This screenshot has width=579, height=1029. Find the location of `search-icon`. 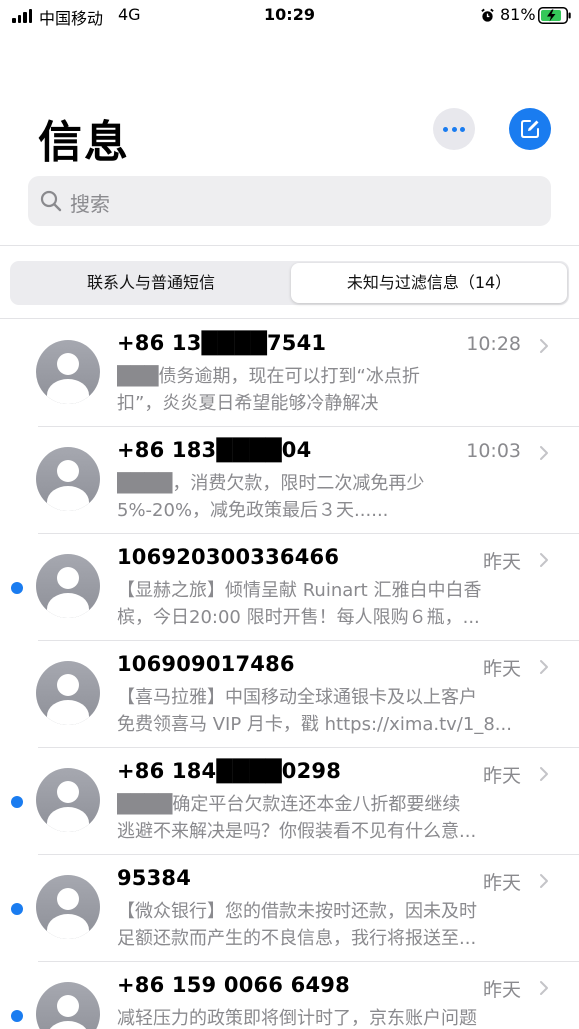

search-icon is located at coordinates (51, 201).